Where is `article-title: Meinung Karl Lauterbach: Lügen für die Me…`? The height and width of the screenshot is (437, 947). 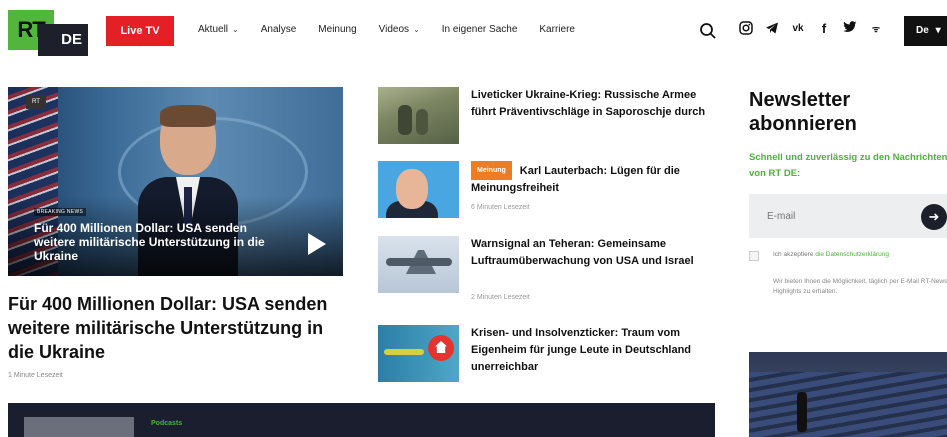 article-title: Meinung Karl Lauterbach: Lügen für die Me… is located at coordinates (591, 179).